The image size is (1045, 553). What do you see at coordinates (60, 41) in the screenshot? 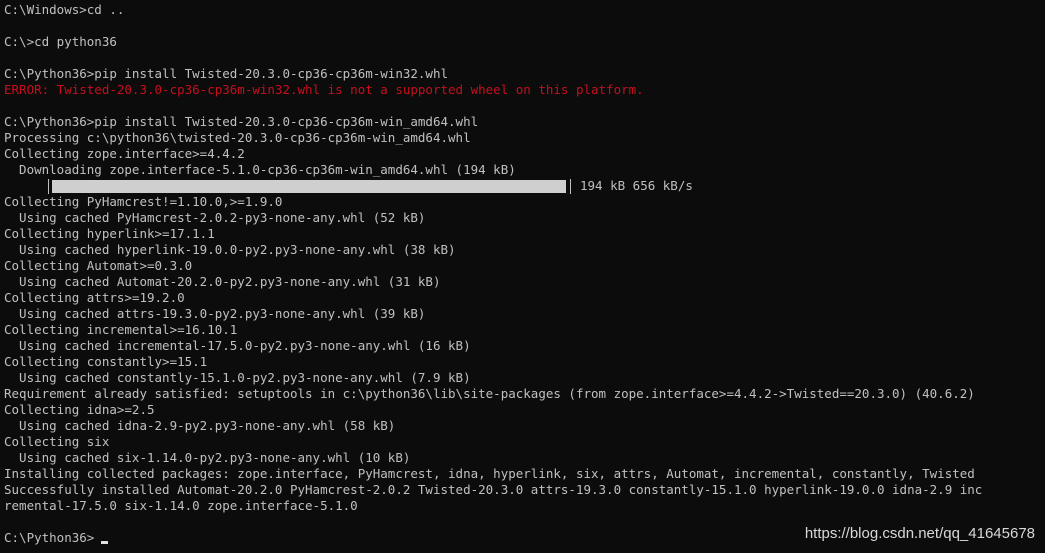
I see `console-line: C:\>cd python36` at bounding box center [60, 41].